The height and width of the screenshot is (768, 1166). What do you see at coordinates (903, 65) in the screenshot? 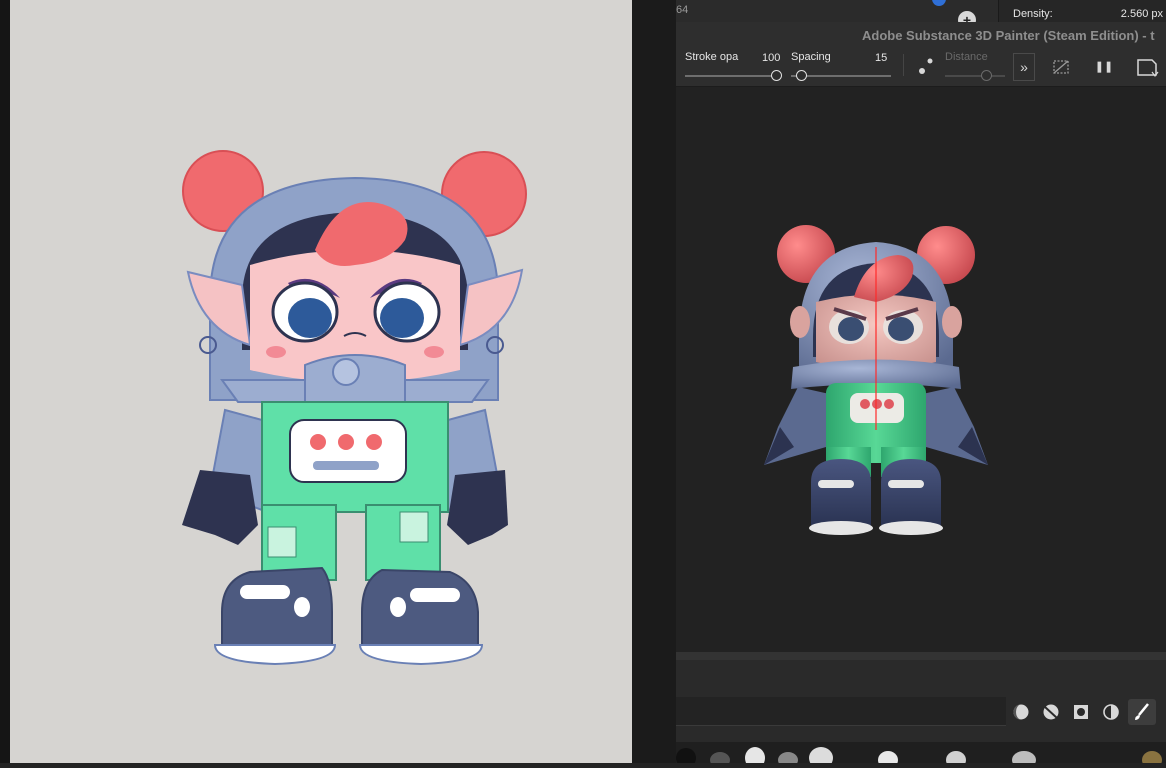
I see `toolbar-separator` at bounding box center [903, 65].